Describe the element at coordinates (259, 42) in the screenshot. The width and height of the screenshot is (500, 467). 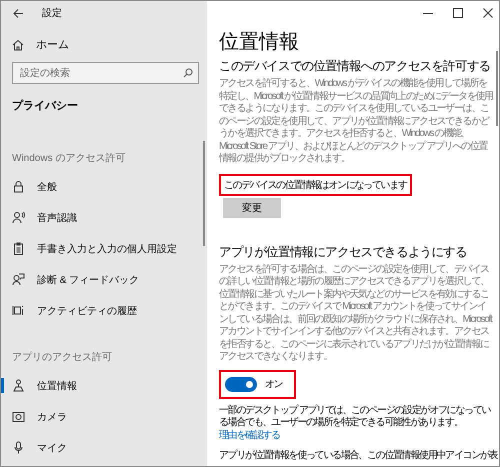
I see `page-title: 位置情報` at that location.